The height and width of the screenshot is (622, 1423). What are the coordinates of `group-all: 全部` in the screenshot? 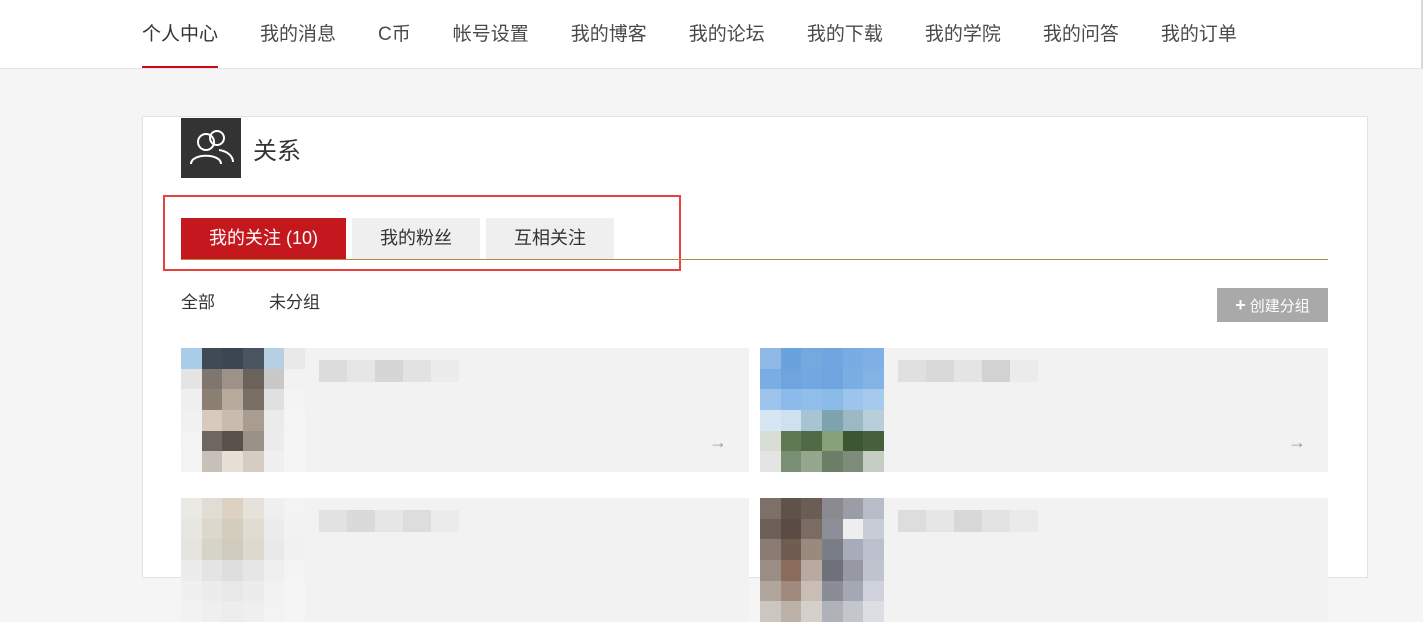 It's located at (198, 300).